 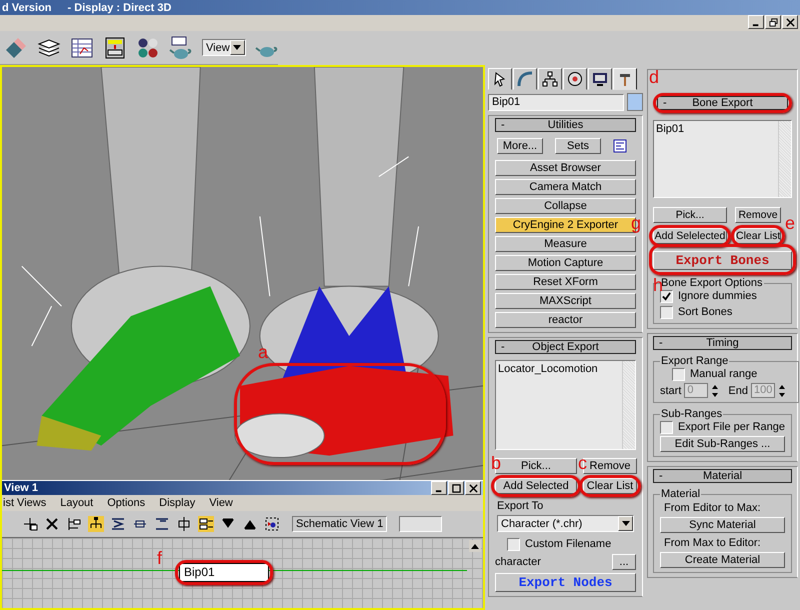 I want to click on list-button: Clear List, so click(x=610, y=486).